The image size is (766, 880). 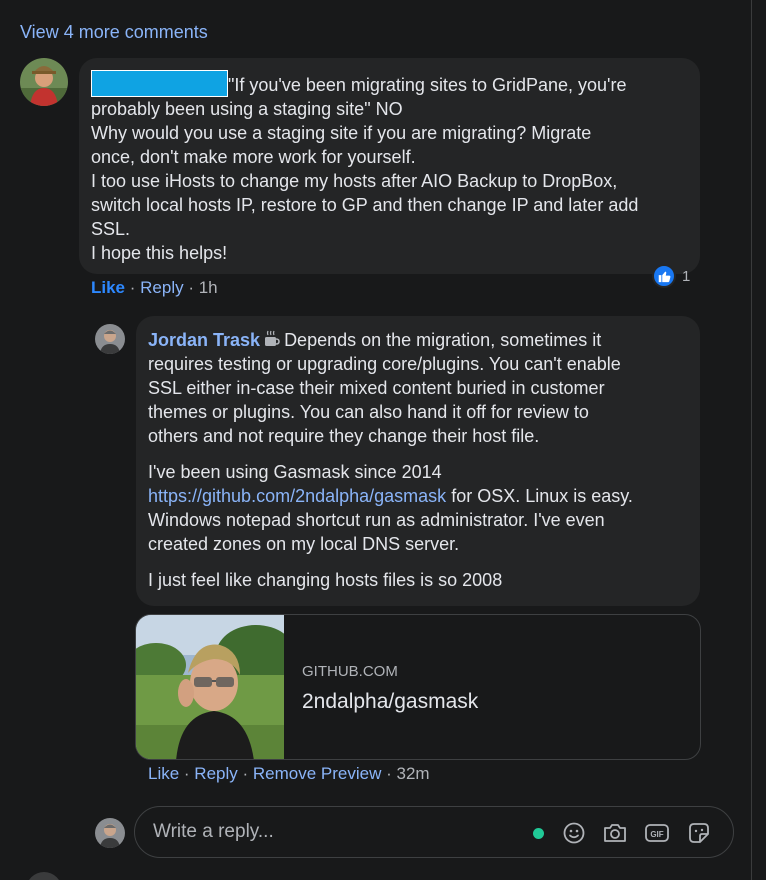 I want to click on reply-author-avatar, so click(x=110, y=339).